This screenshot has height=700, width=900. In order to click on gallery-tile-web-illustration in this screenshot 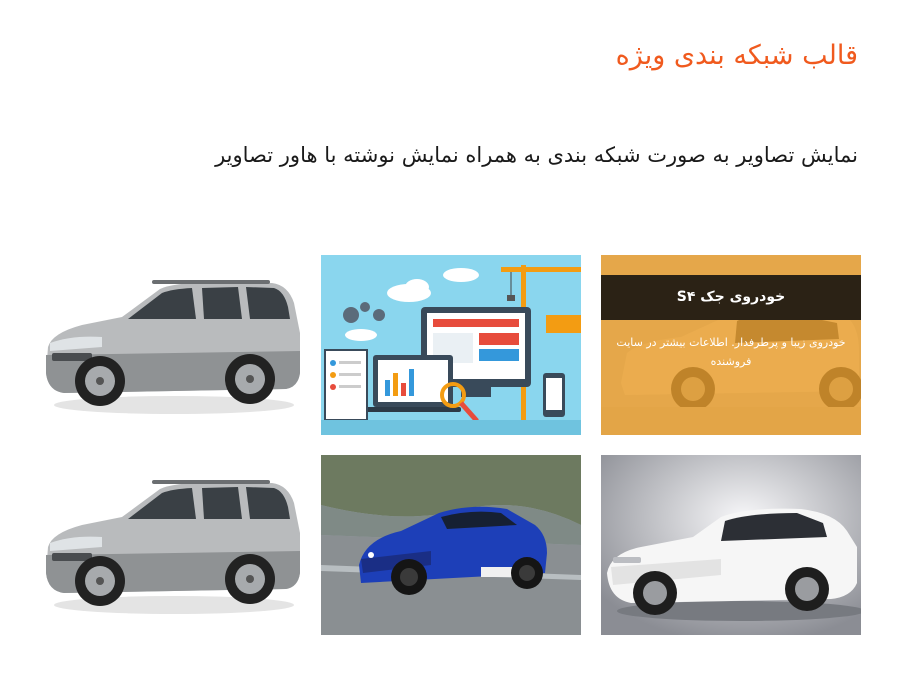, I will do `click(451, 345)`.